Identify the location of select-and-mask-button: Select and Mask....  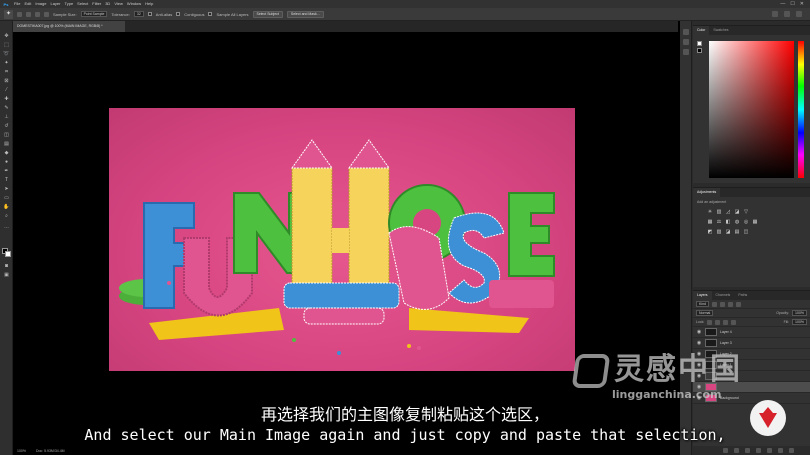
(305, 14).